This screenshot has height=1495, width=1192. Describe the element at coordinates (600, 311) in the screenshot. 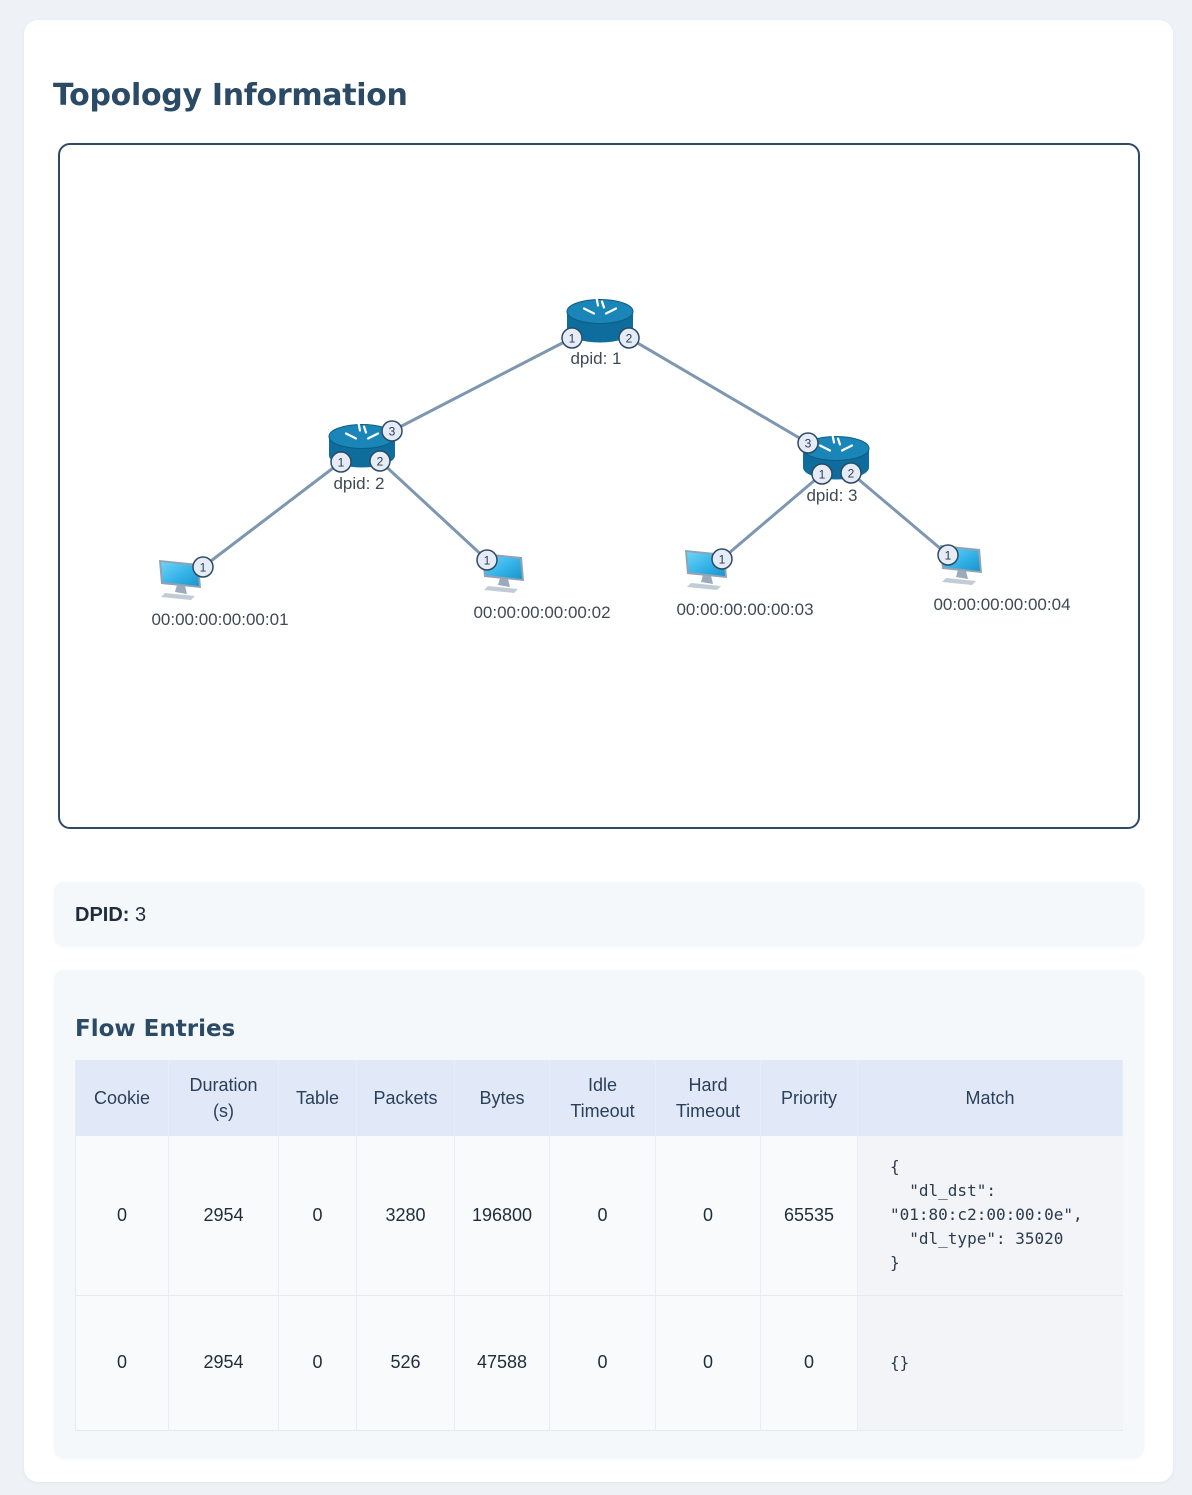

I see `router-icon-top` at that location.